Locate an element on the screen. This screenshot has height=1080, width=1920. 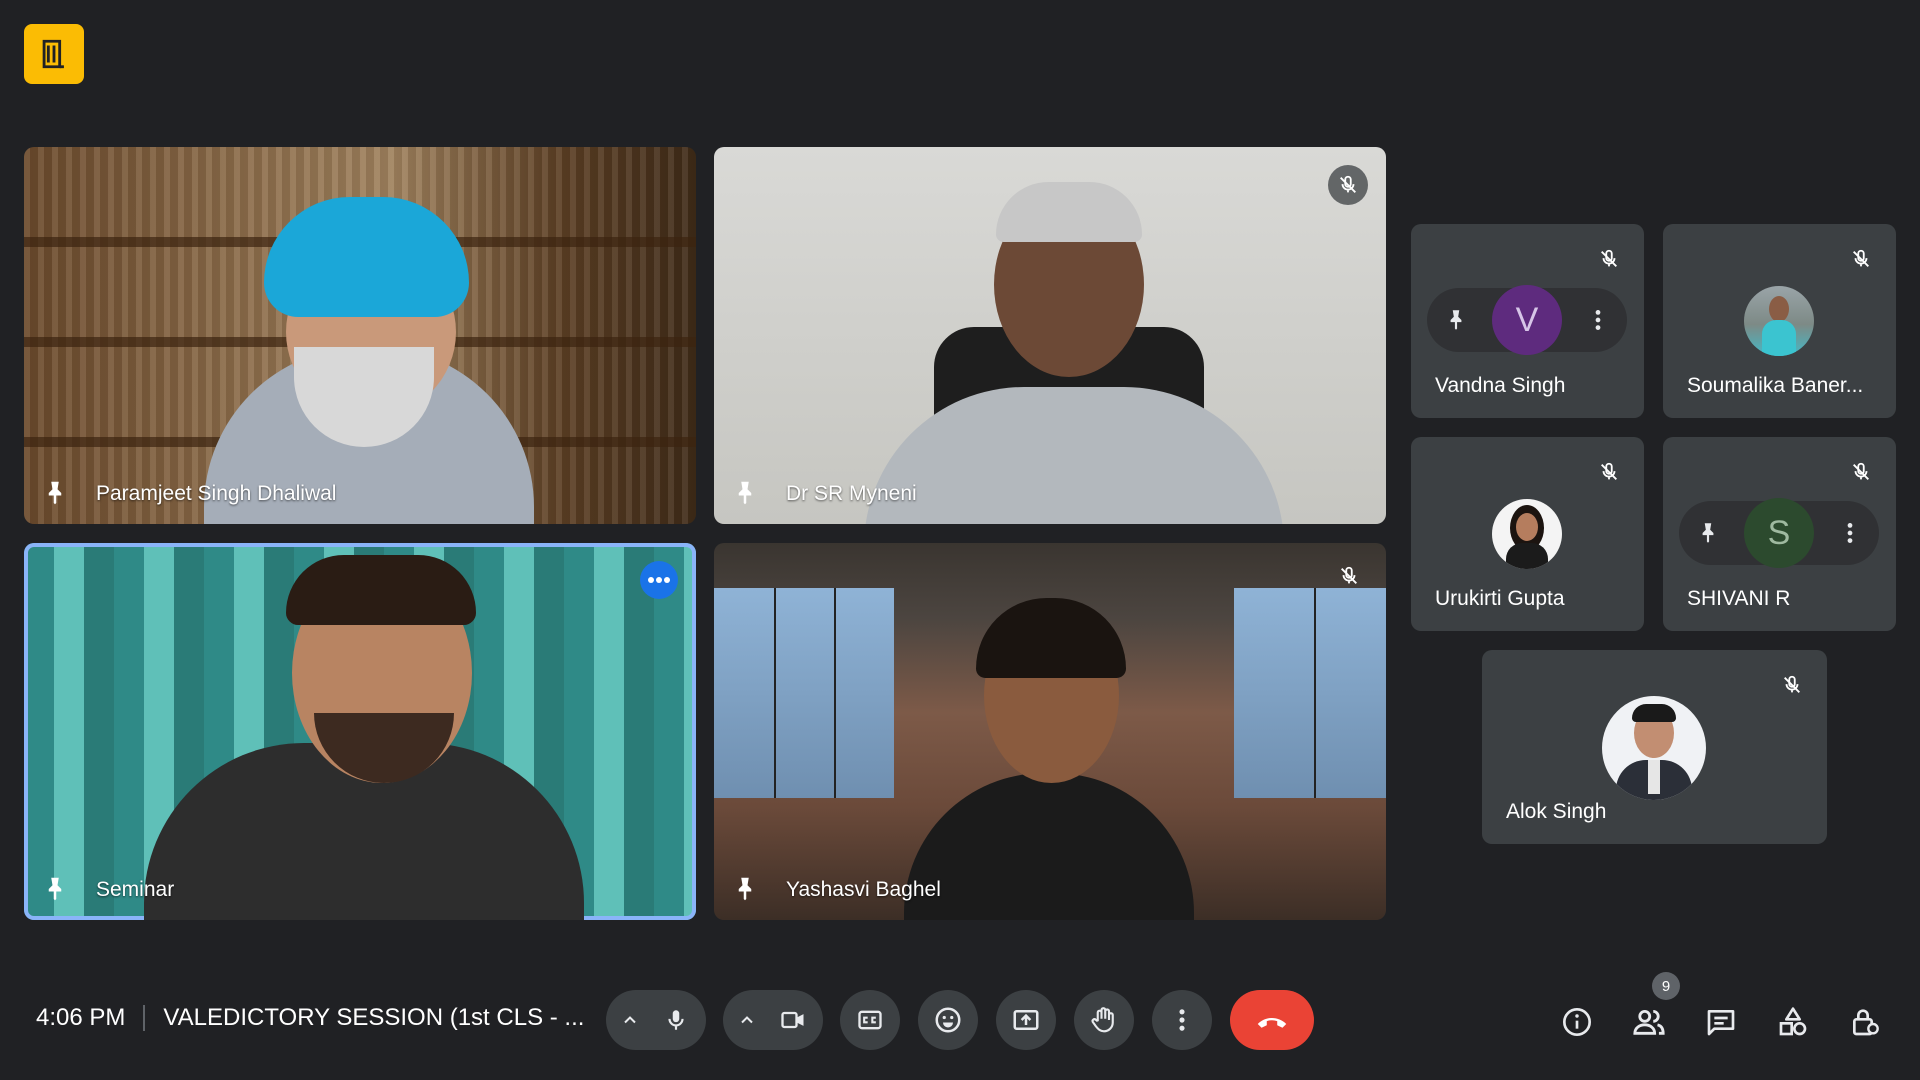
captions-icon is located at coordinates (870, 1020).